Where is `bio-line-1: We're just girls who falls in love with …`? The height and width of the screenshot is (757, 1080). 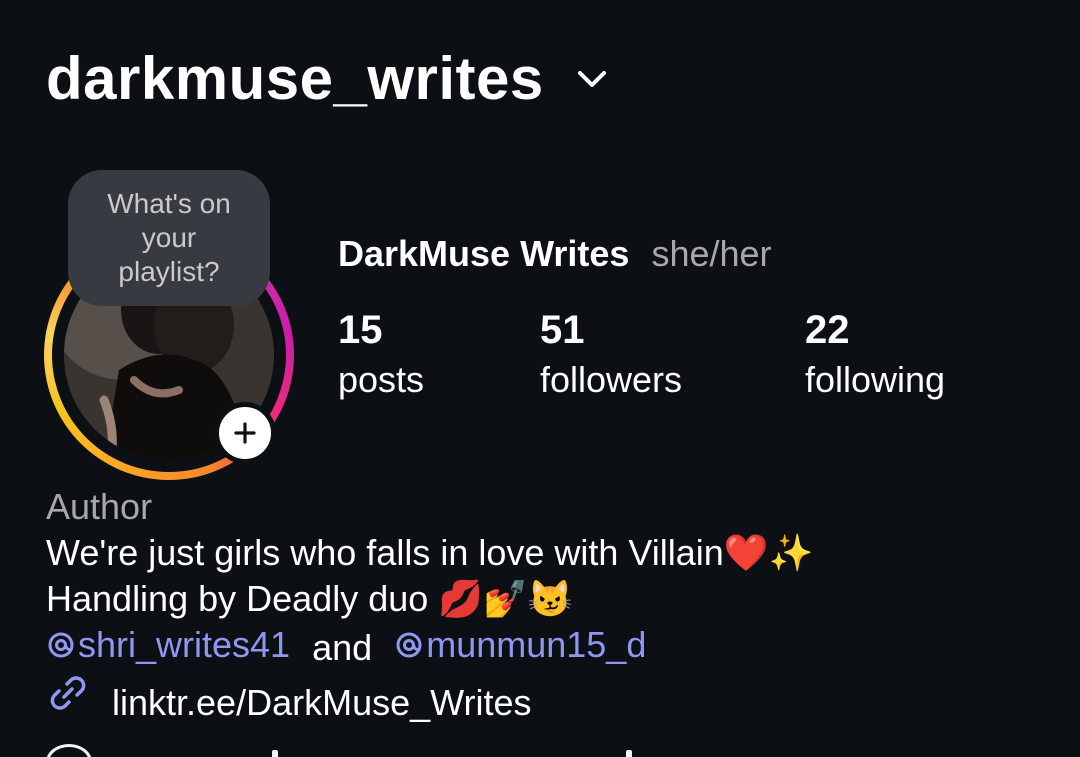
bio-line-1: We're just girls who falls in love with … is located at coordinates (430, 552).